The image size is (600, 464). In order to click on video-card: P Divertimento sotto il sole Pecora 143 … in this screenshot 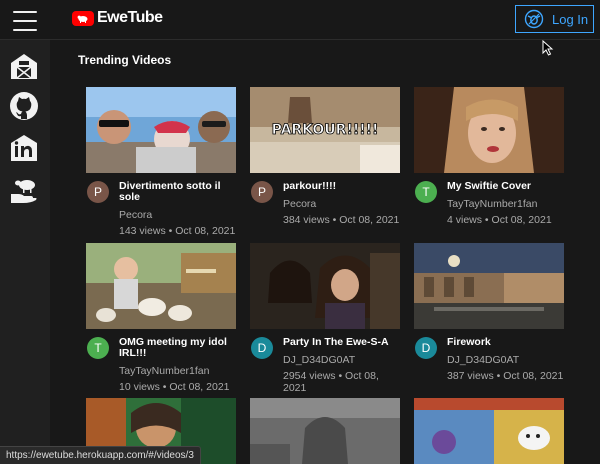, I will do `click(161, 162)`.